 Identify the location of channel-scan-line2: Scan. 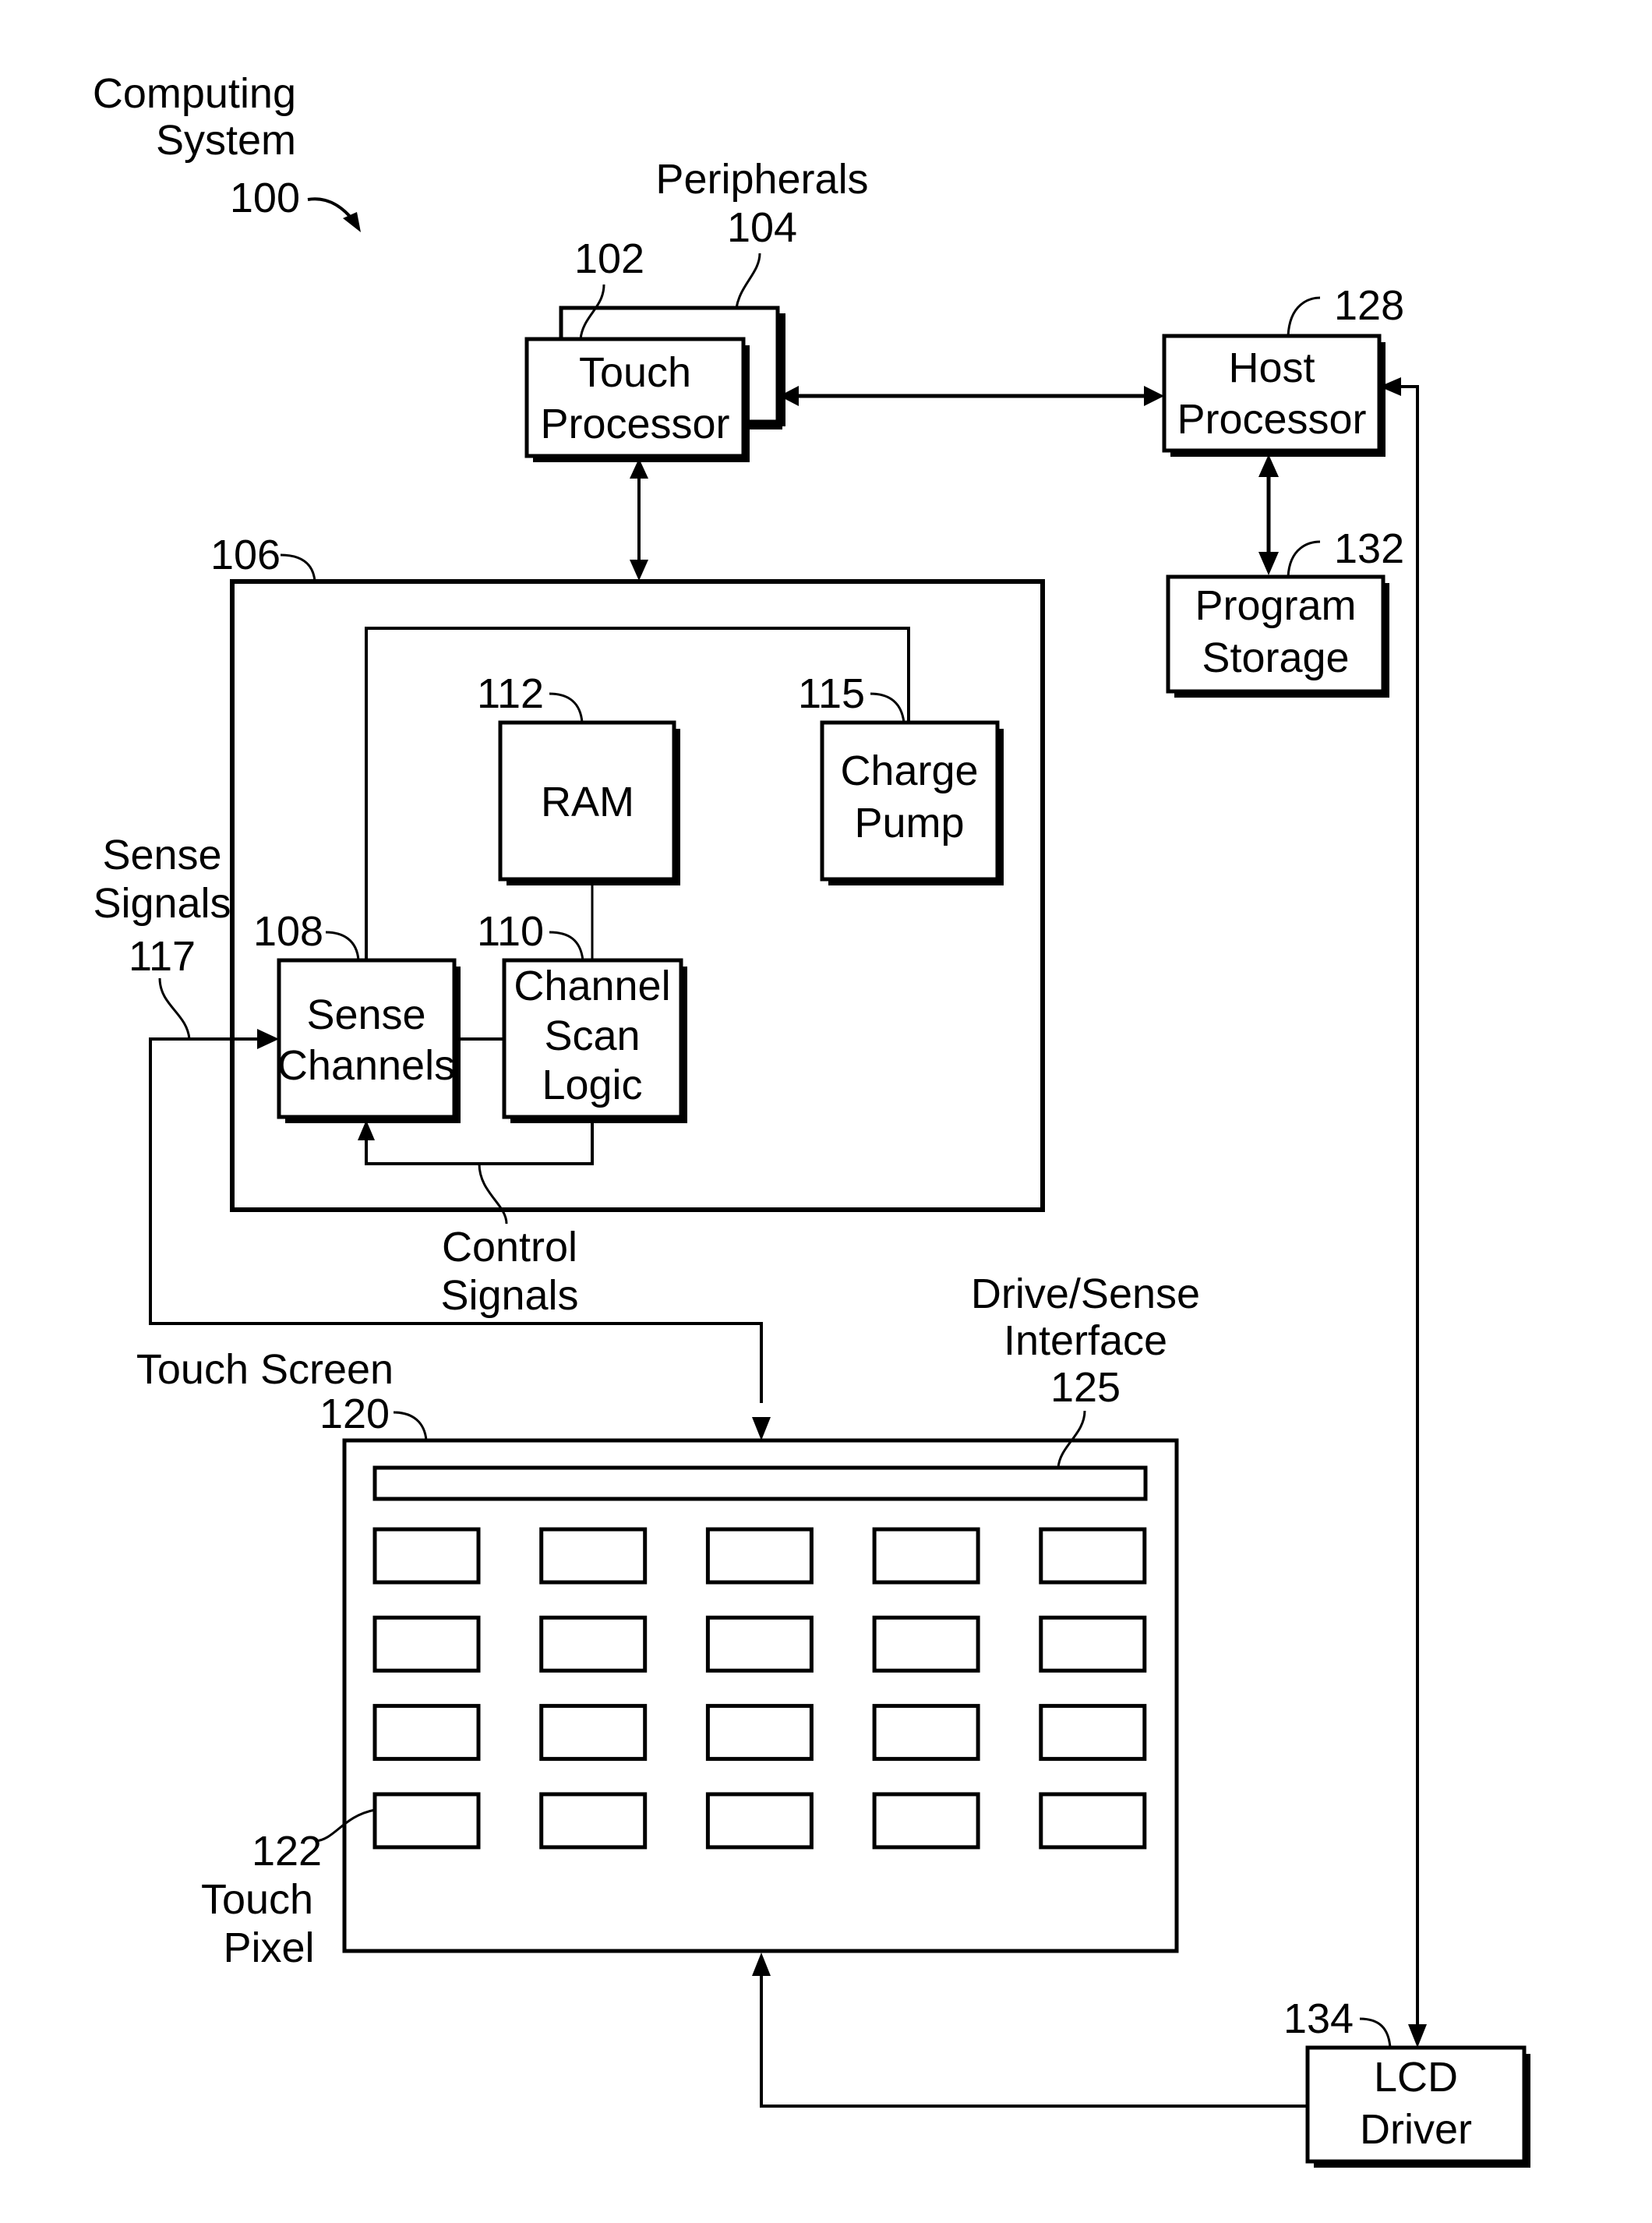
(592, 1036).